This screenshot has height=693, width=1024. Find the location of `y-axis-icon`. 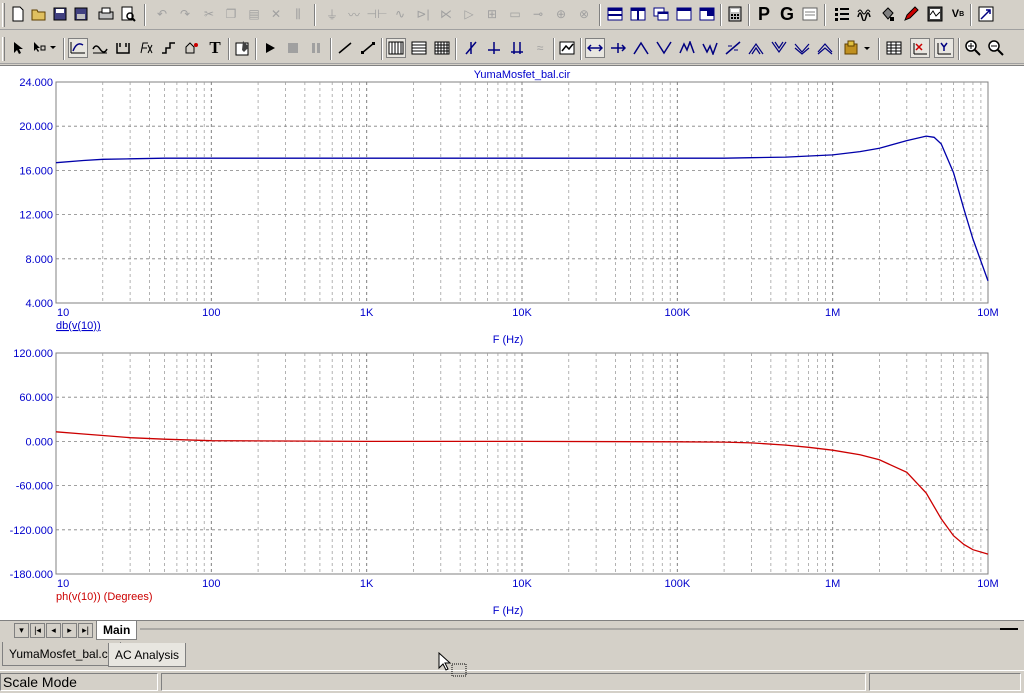

y-axis-icon is located at coordinates (944, 48).